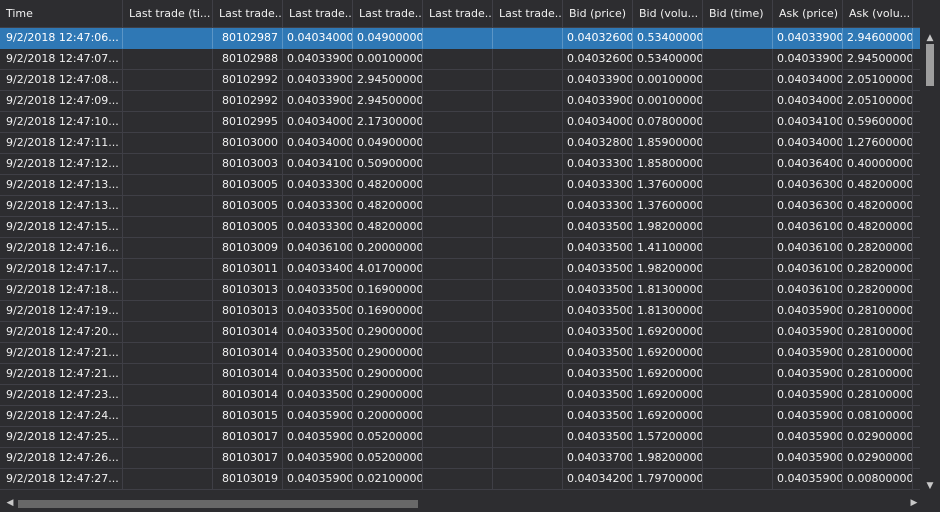 Image resolution: width=940 pixels, height=512 pixels. I want to click on table-cell: 0.05200000, so click(388, 458).